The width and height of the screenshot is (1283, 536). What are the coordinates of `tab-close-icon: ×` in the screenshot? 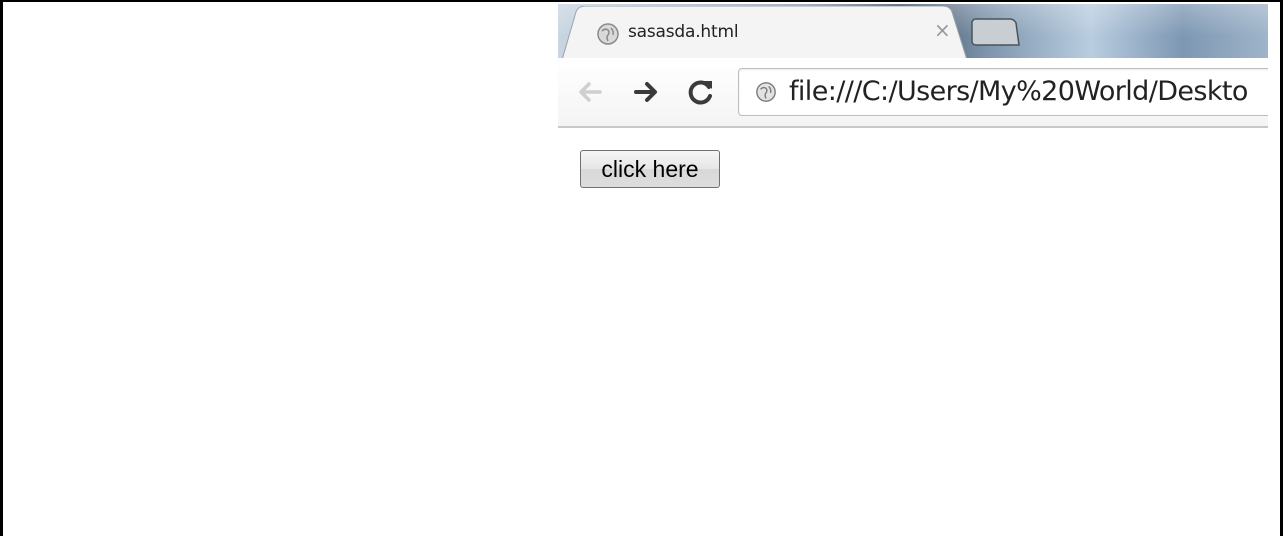 It's located at (942, 30).